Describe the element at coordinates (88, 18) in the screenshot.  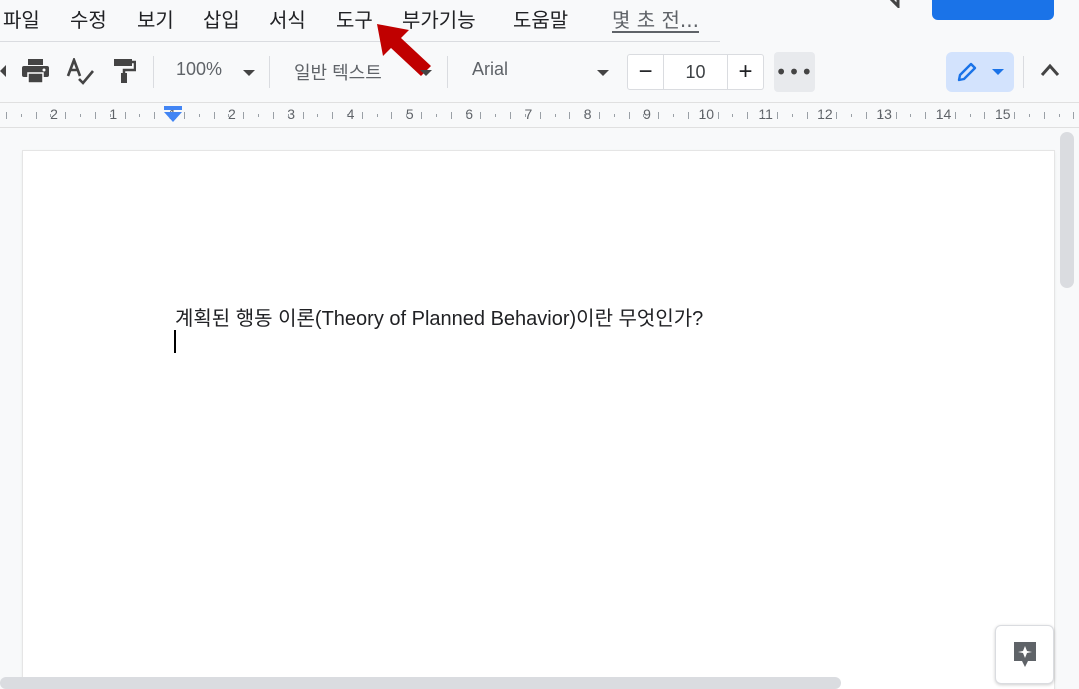
I see `menu-edit: 수정` at that location.